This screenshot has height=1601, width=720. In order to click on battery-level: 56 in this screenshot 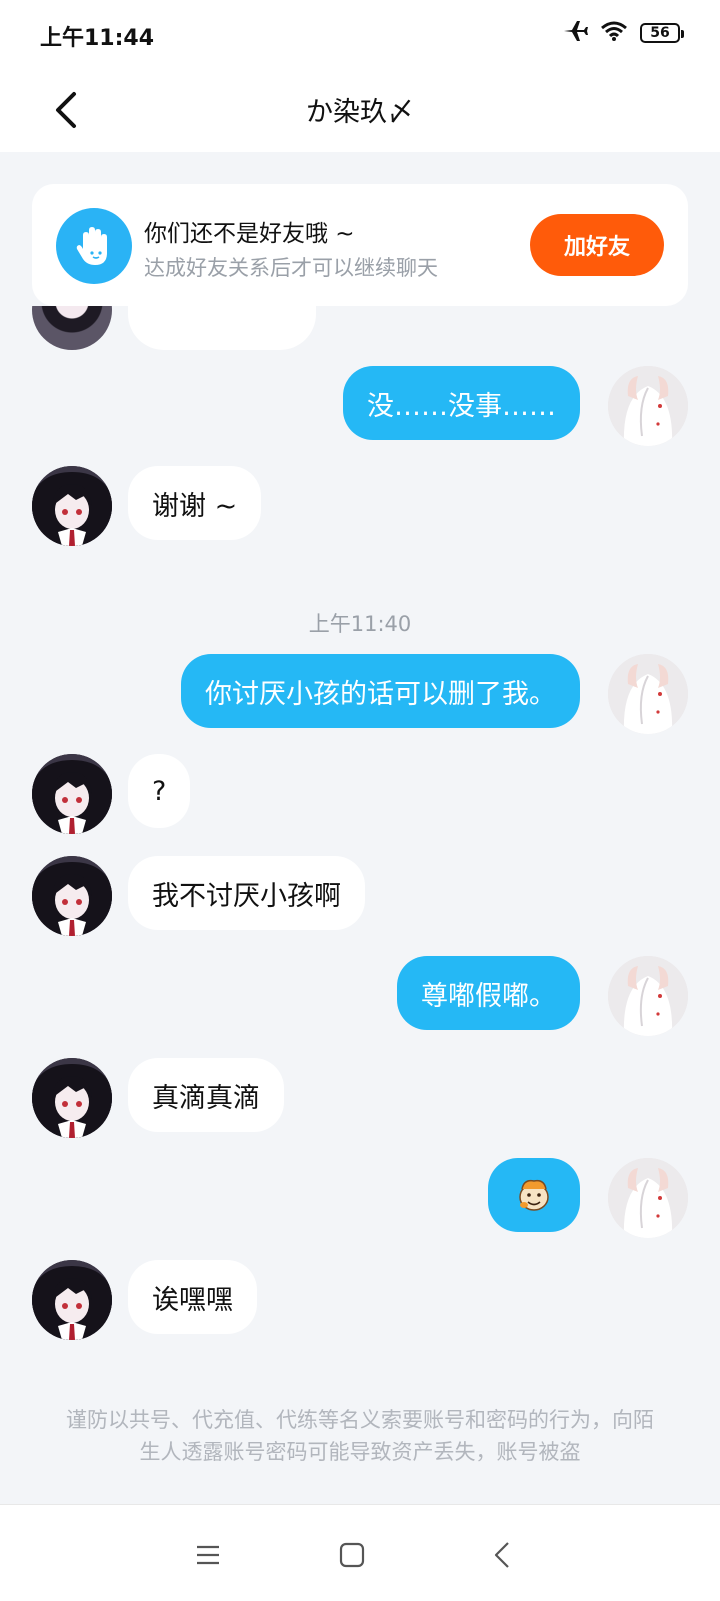, I will do `click(660, 33)`.